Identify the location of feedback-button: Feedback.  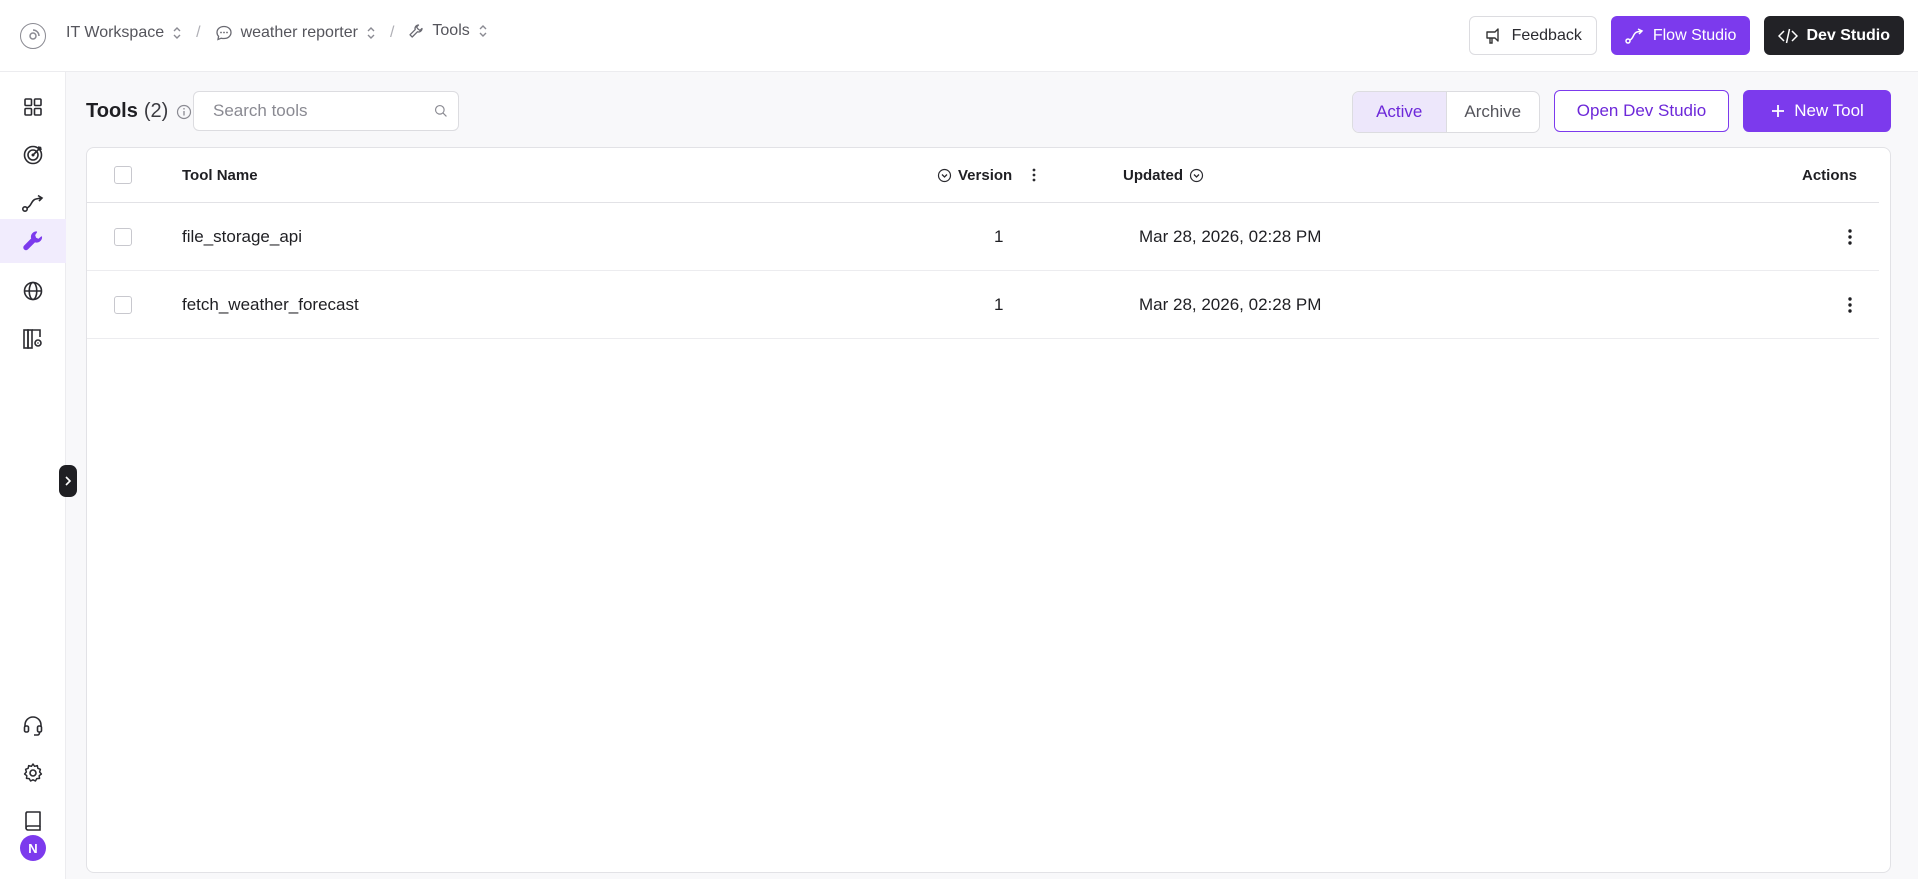
(1532, 35).